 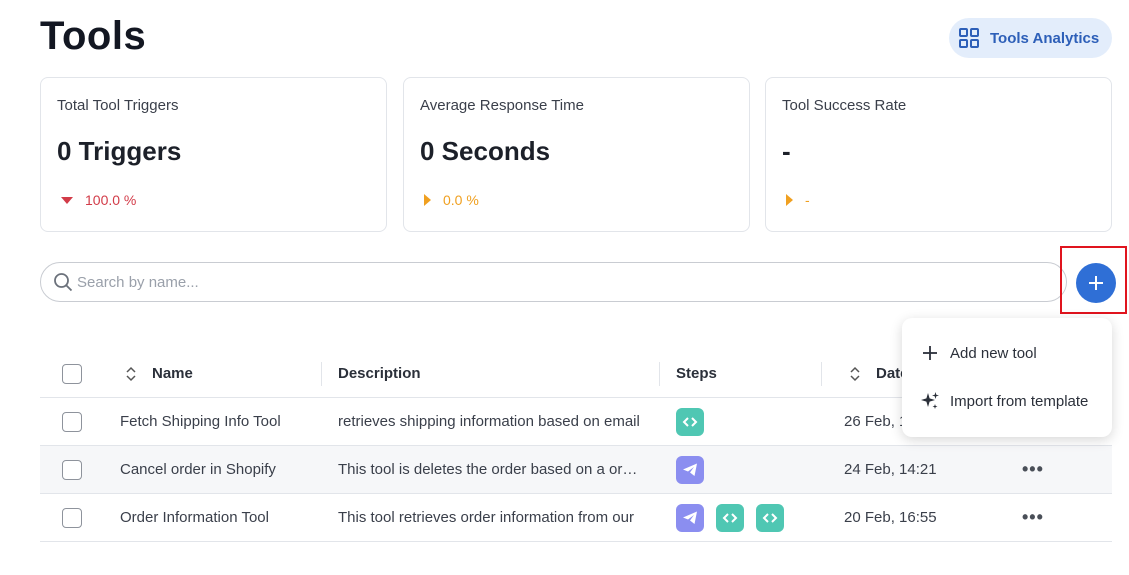 I want to click on search-bar, so click(x=553, y=282).